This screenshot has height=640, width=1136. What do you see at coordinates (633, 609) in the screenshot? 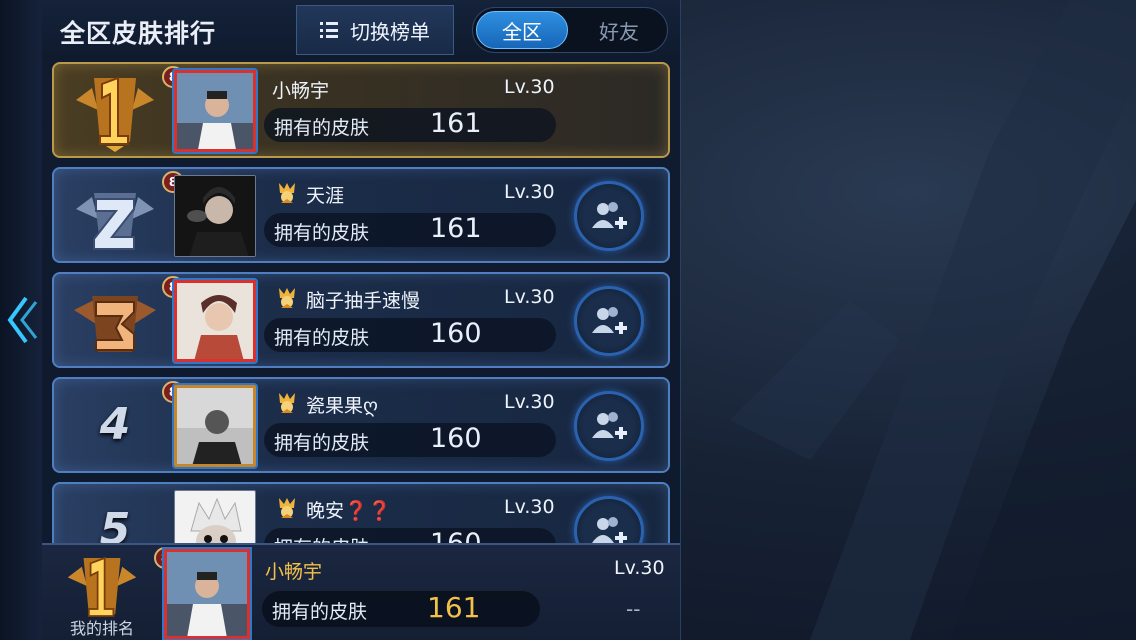
I see `rank-change: --` at bounding box center [633, 609].